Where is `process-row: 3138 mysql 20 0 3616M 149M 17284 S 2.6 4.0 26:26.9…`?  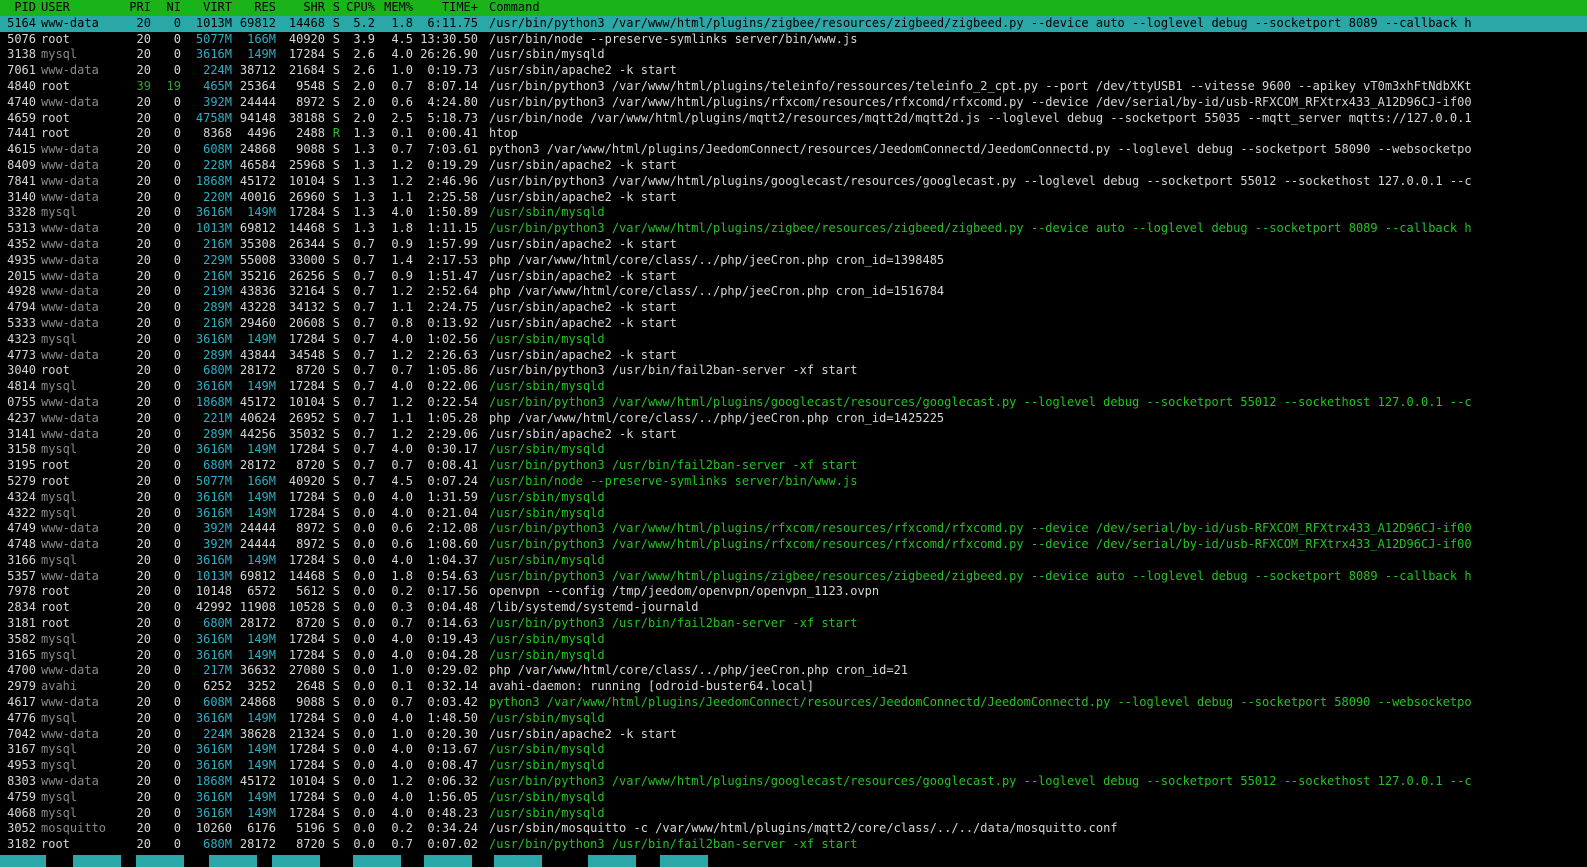
process-row: 3138 mysql 20 0 3616M 149M 17284 S 2.6 4.0 26:26.9… is located at coordinates (793, 55).